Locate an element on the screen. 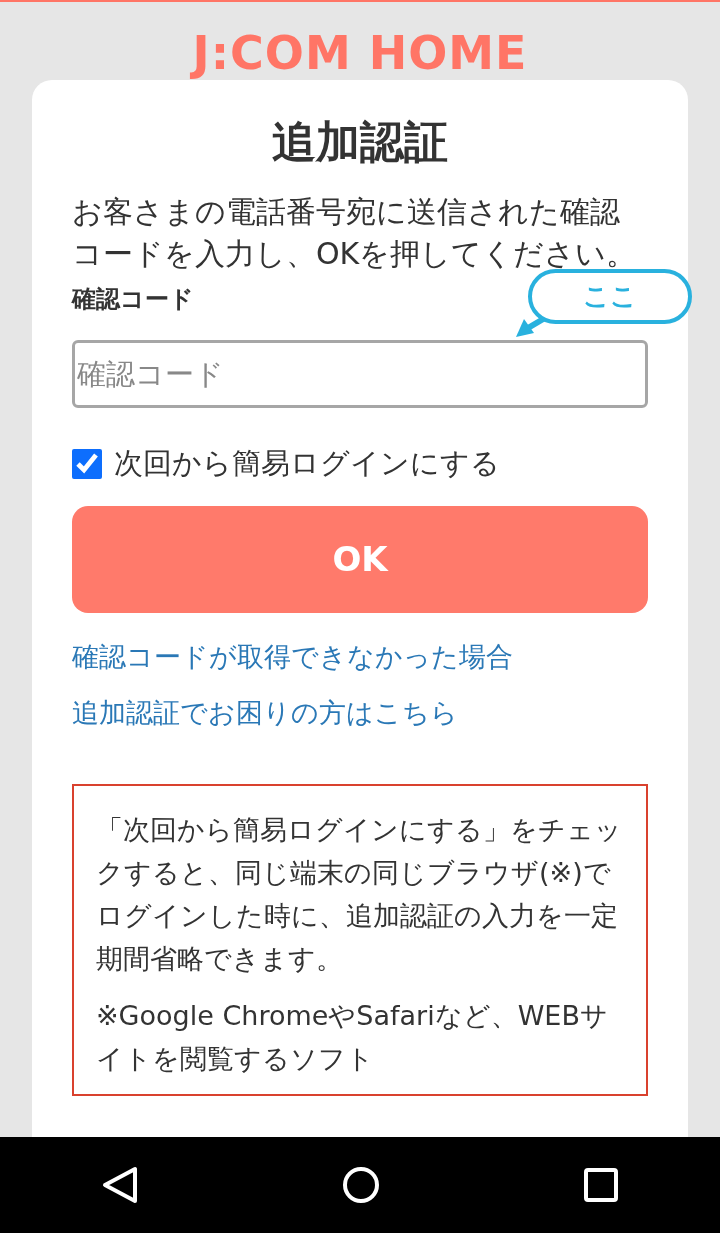 Image resolution: width=720 pixels, height=1233 pixels. logo: J:COM HOME is located at coordinates (359, 52).